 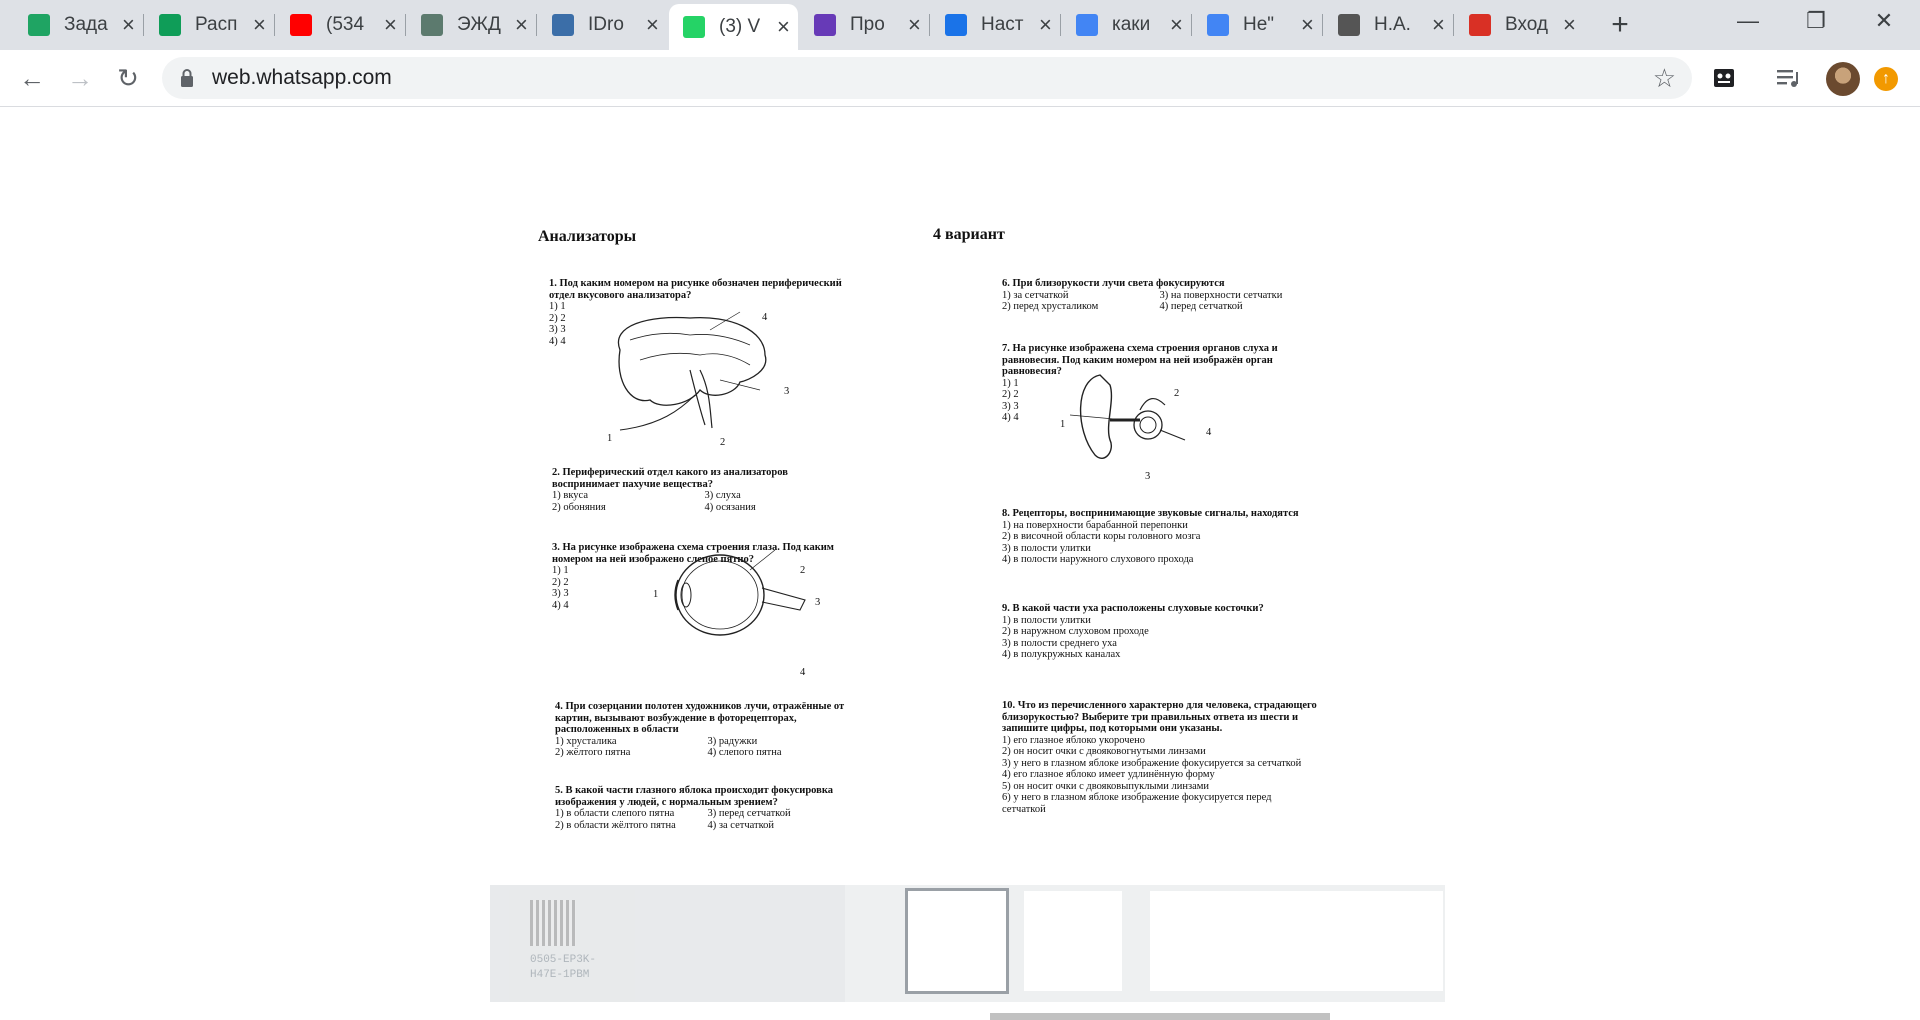 What do you see at coordinates (1095, 525) in the screenshot?
I see `answer-option: 1) на поверхности барабанной перепонки` at bounding box center [1095, 525].